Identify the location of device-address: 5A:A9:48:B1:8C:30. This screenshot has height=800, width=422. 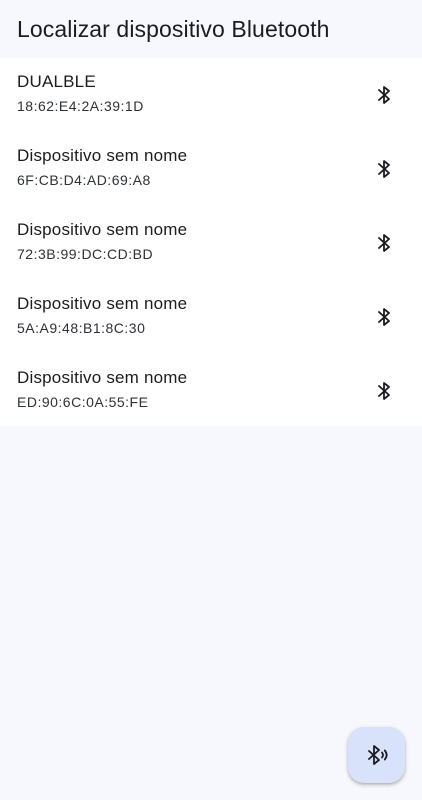
(81, 328).